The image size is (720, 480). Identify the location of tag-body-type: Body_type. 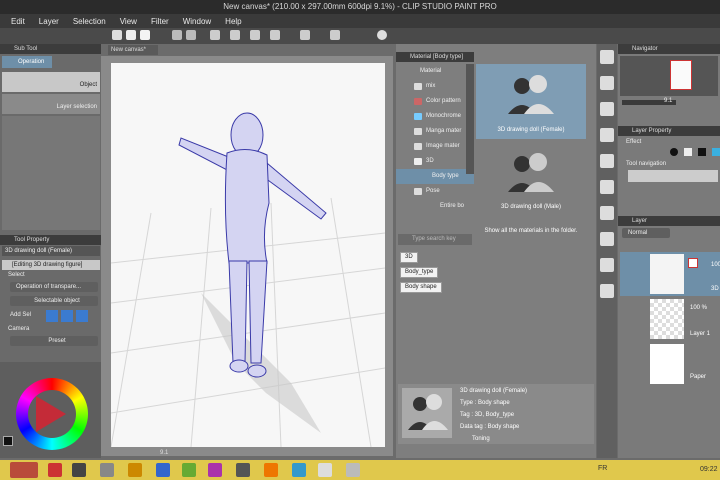
(419, 272).